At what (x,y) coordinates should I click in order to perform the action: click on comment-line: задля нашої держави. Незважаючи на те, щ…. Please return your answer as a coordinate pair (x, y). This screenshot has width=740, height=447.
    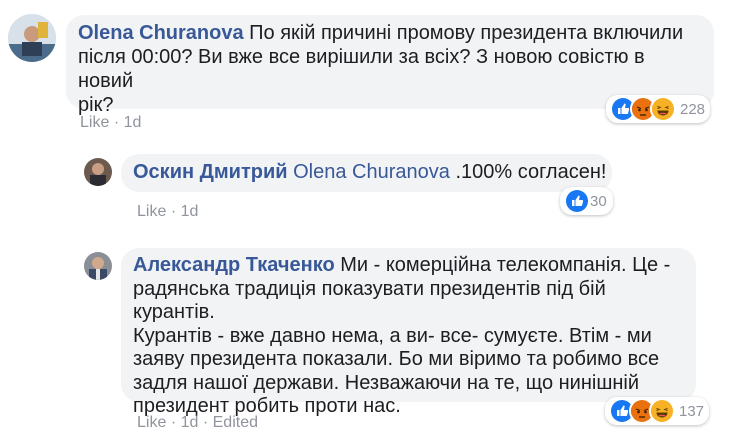
    Looking at the image, I should click on (386, 382).